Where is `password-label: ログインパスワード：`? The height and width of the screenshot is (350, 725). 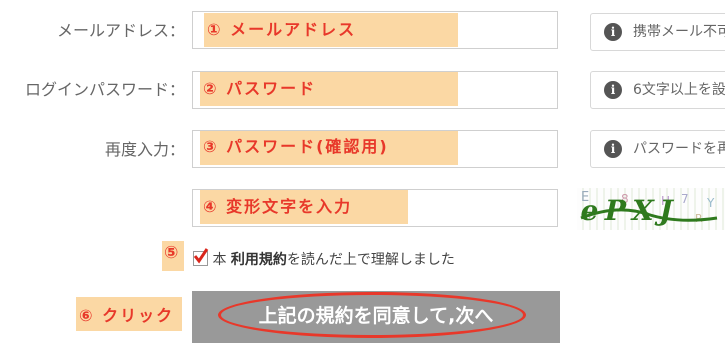
password-label: ログインパスワード： is located at coordinates (104, 89).